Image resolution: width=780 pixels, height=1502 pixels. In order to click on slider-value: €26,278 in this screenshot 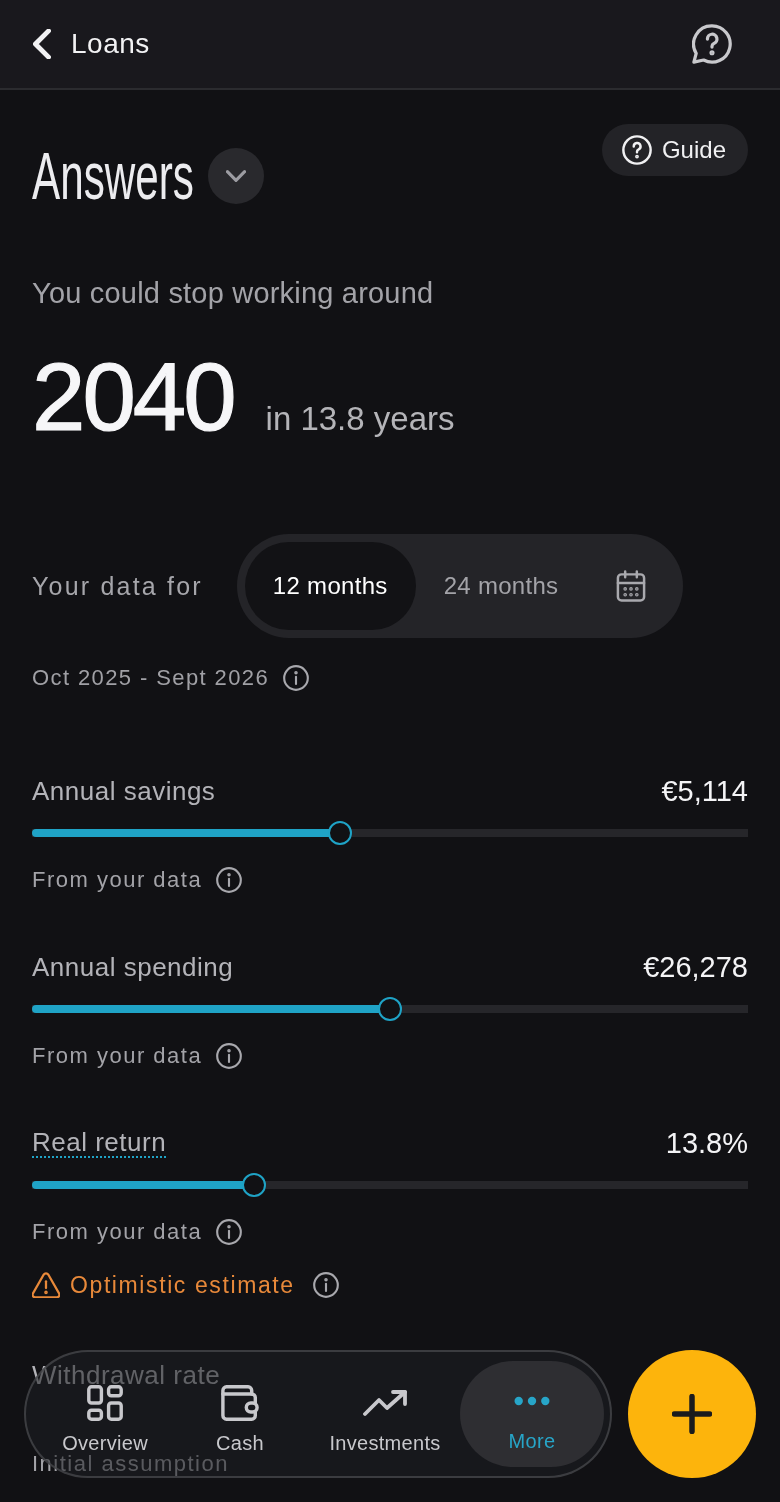, I will do `click(695, 967)`.